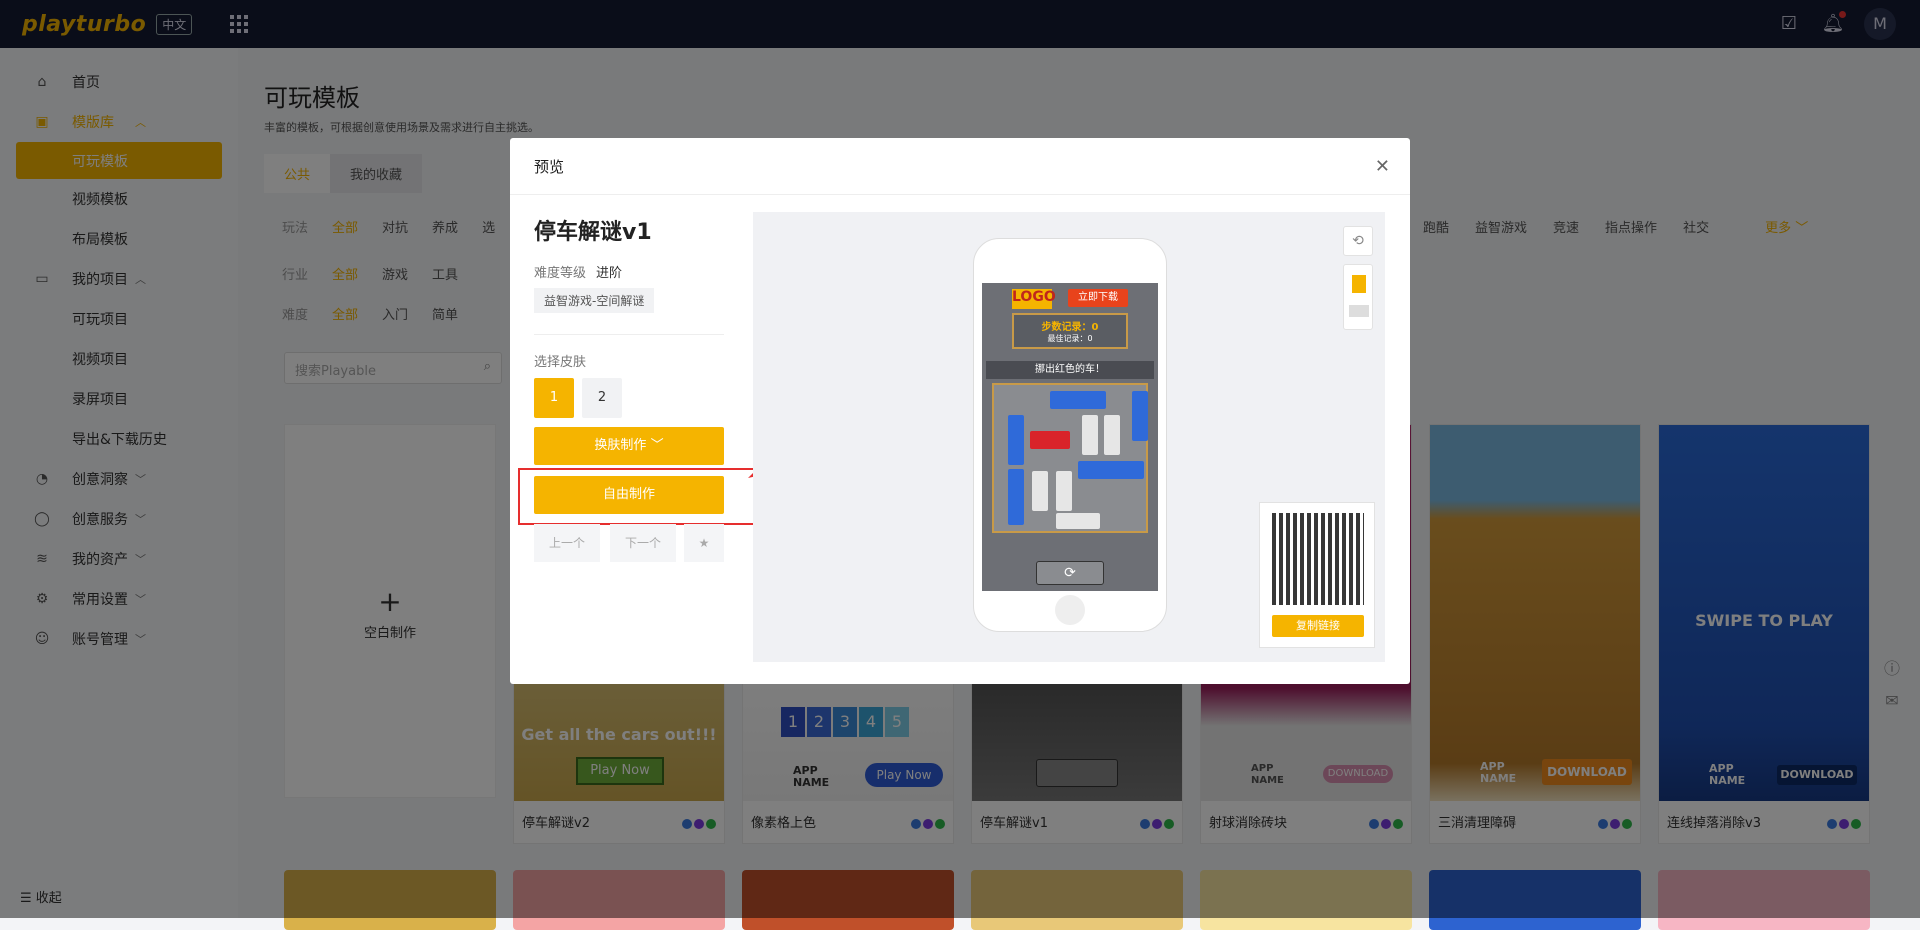 The height and width of the screenshot is (930, 1920). What do you see at coordinates (567, 543) in the screenshot?
I see `prev-button: 上一个` at bounding box center [567, 543].